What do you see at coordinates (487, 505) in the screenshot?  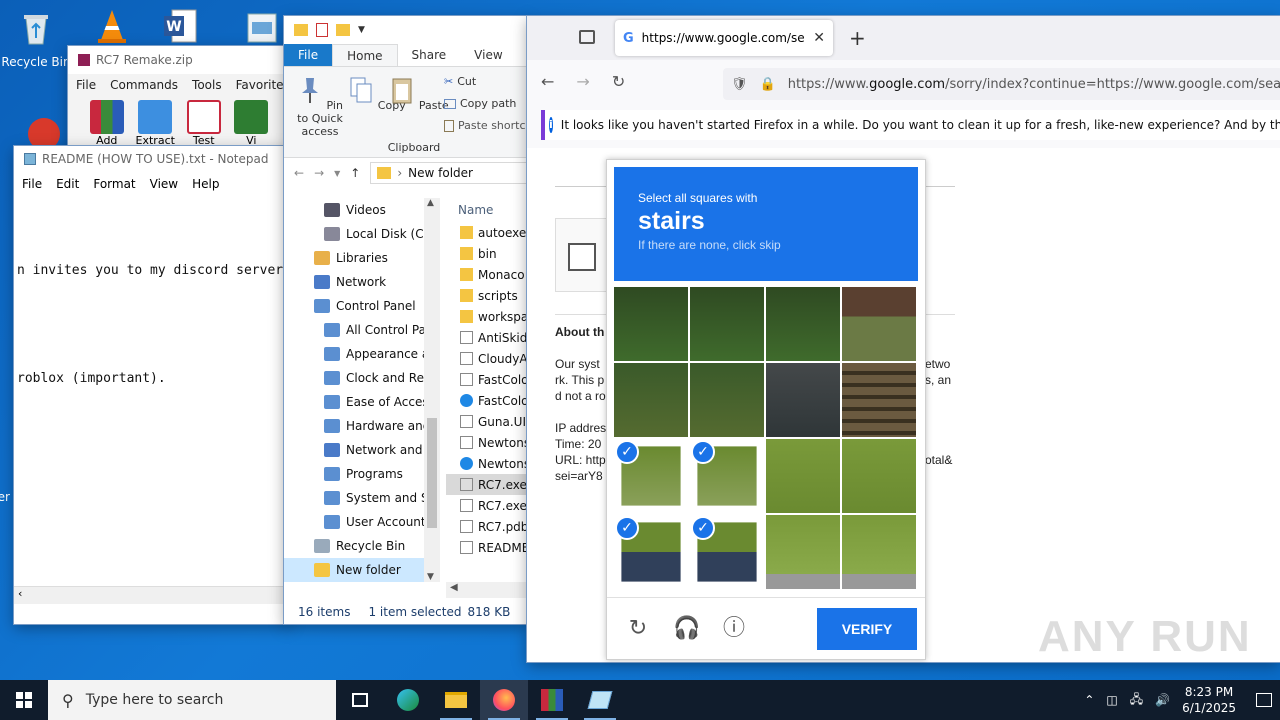 I see `file-item: RC7.exe.` at bounding box center [487, 505].